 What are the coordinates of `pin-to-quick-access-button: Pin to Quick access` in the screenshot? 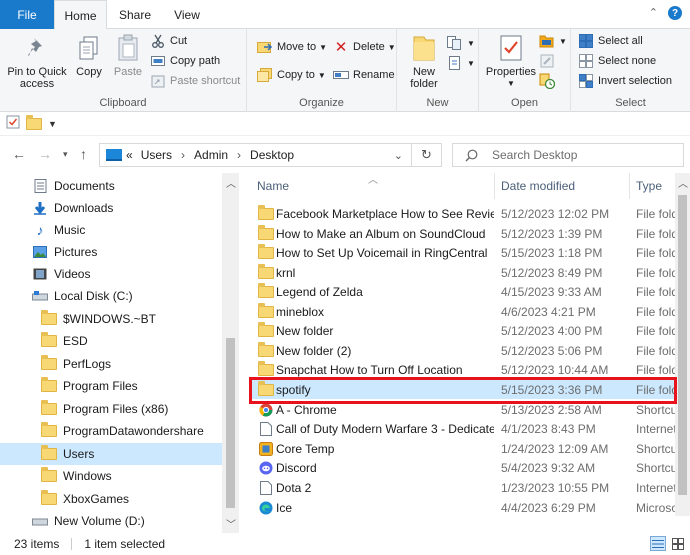 It's located at (37, 61).